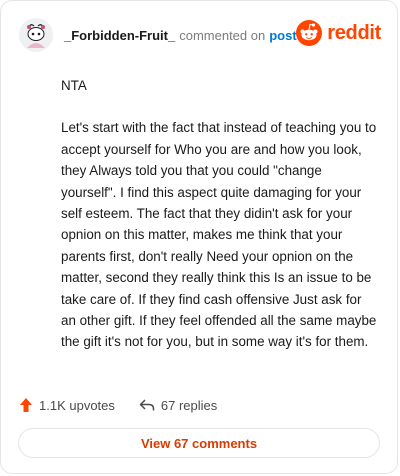  I want to click on comment-meta: _Forbidden-Fruit_ commented on post, so click(180, 35).